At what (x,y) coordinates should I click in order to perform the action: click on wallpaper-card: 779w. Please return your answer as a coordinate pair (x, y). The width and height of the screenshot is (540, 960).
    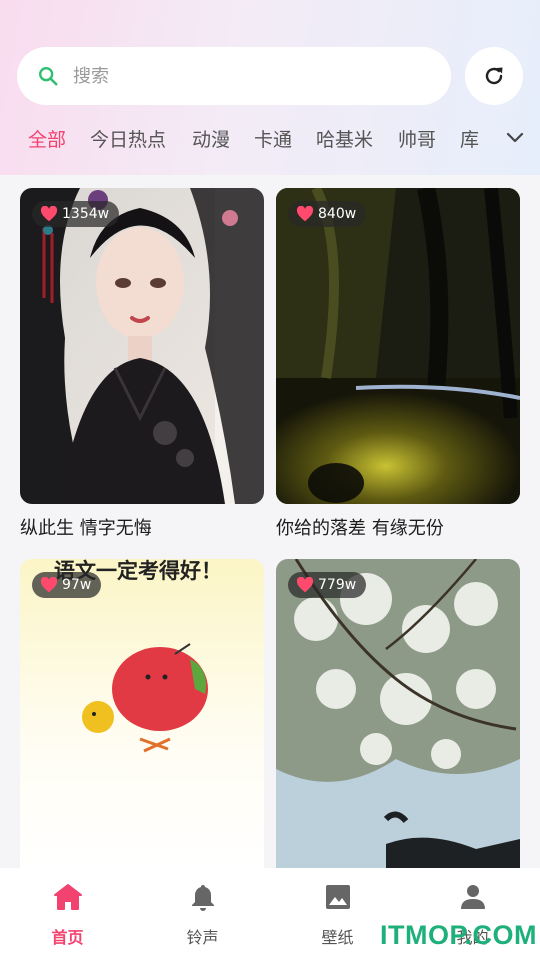
    Looking at the image, I should click on (398, 713).